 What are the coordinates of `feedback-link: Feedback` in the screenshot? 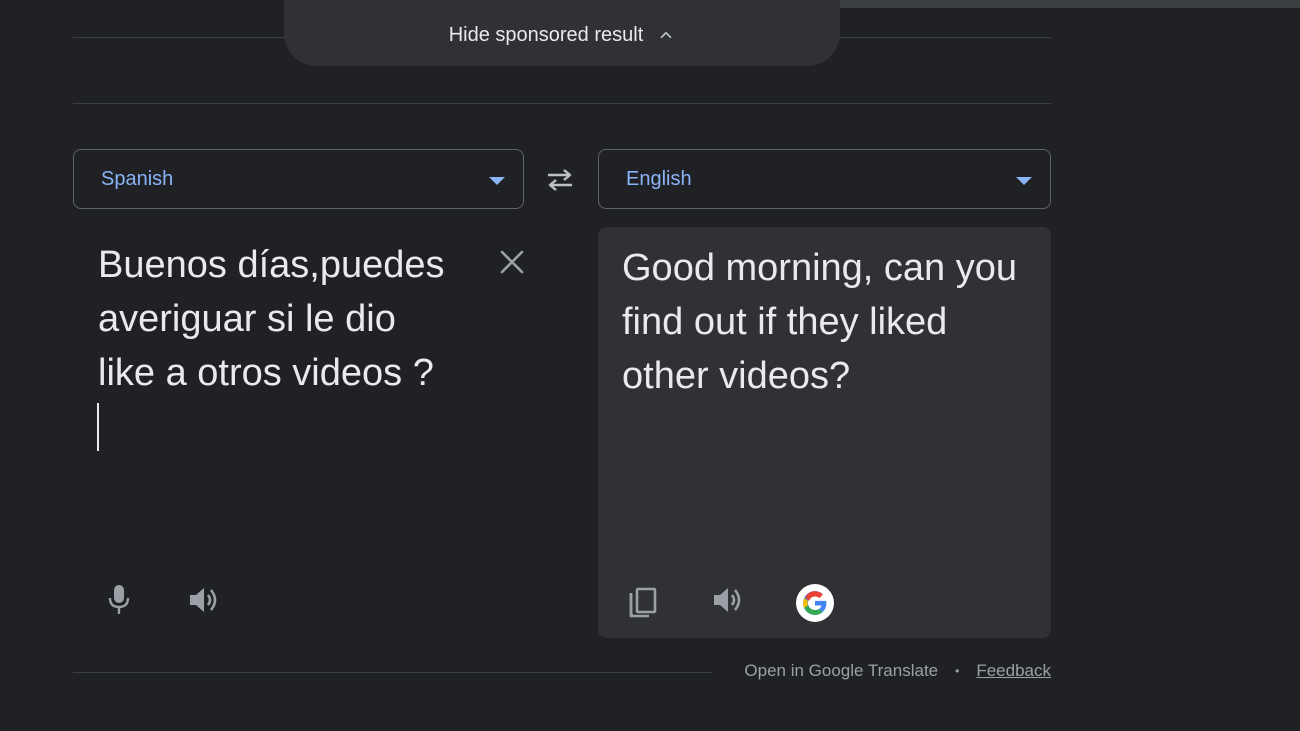 It's located at (1013, 671).